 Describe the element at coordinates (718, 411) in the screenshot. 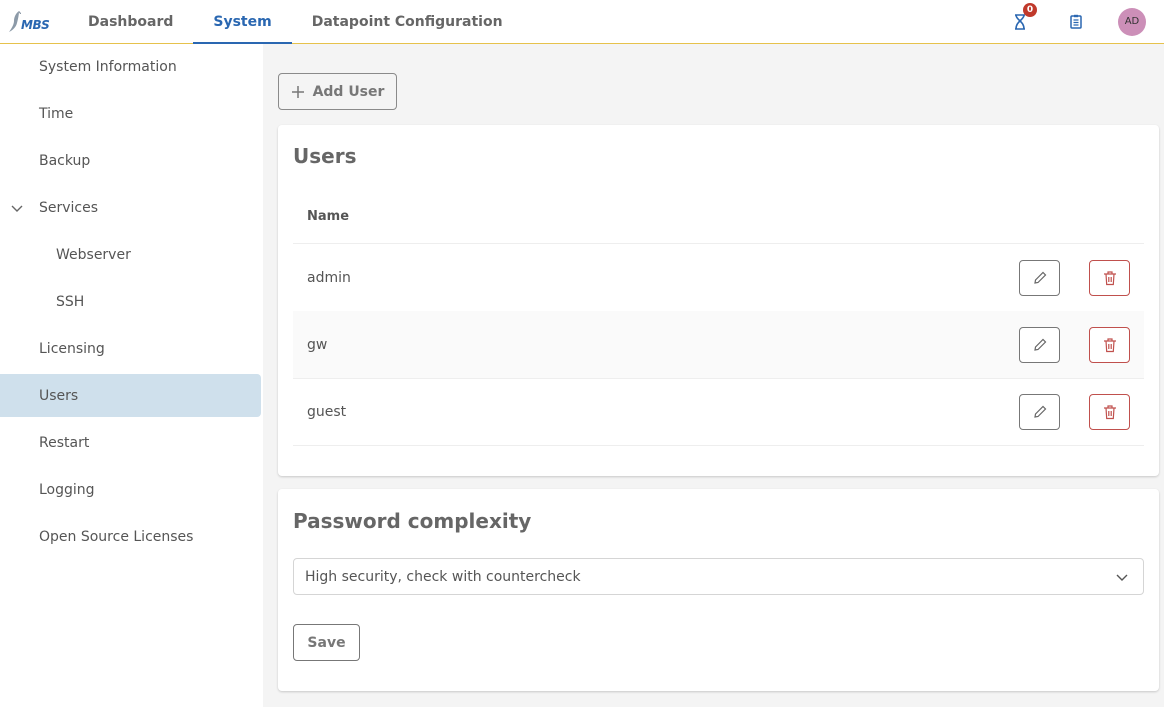

I see `table-row: guest` at that location.